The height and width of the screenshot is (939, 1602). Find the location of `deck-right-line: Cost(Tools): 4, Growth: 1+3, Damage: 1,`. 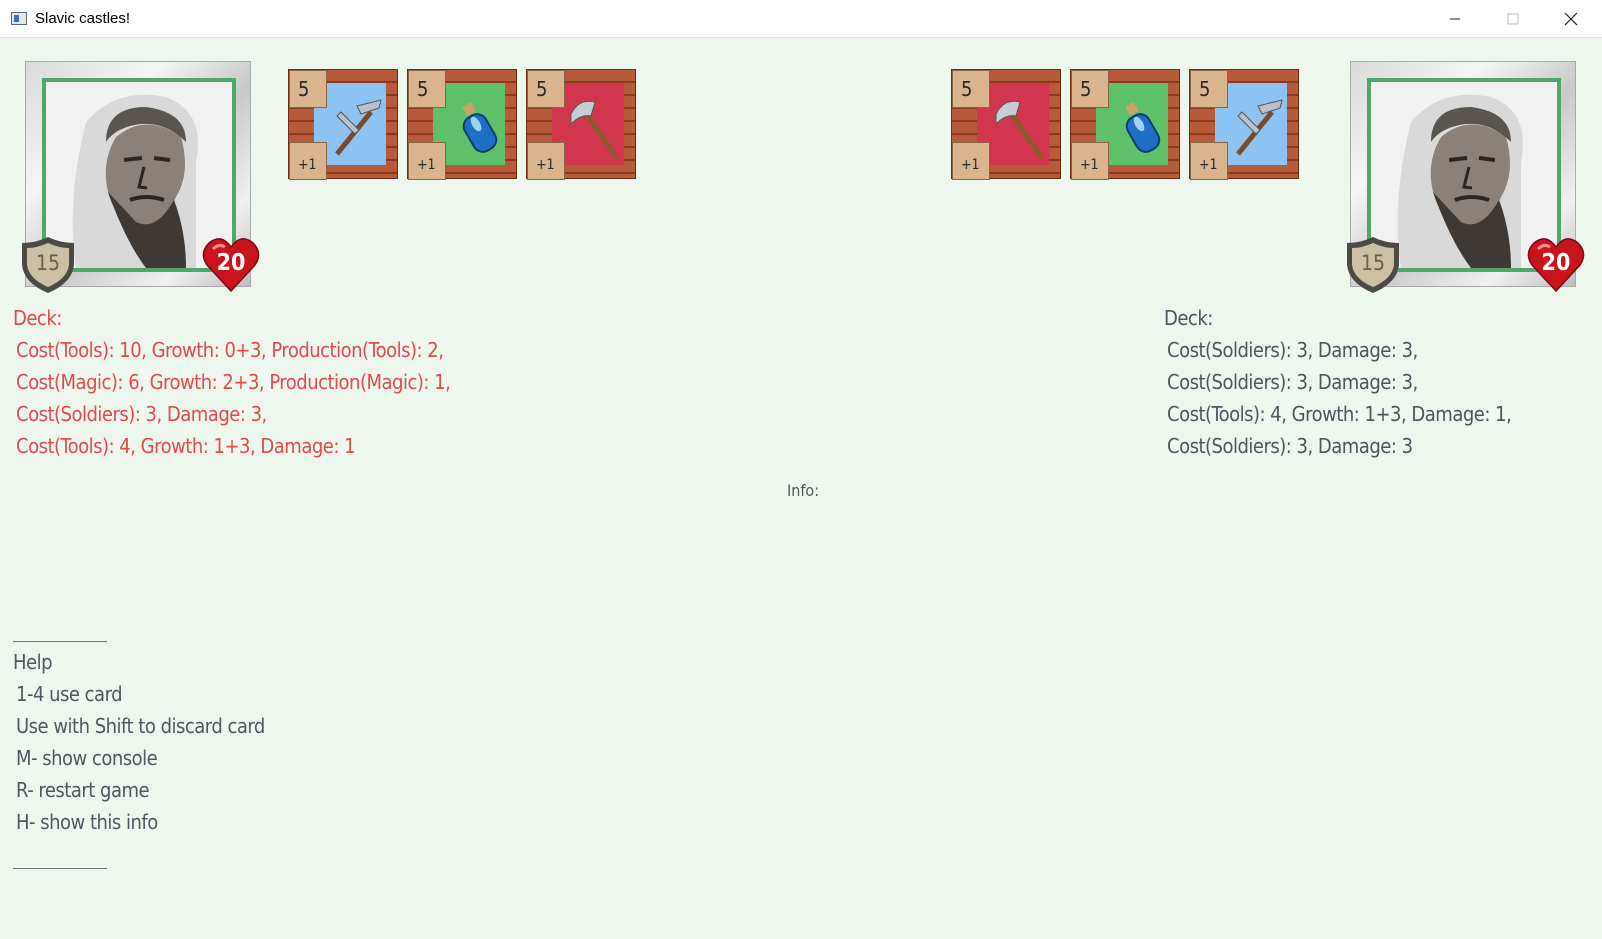

deck-right-line: Cost(Tools): 4, Growth: 1+3, Damage: 1, is located at coordinates (1339, 414).